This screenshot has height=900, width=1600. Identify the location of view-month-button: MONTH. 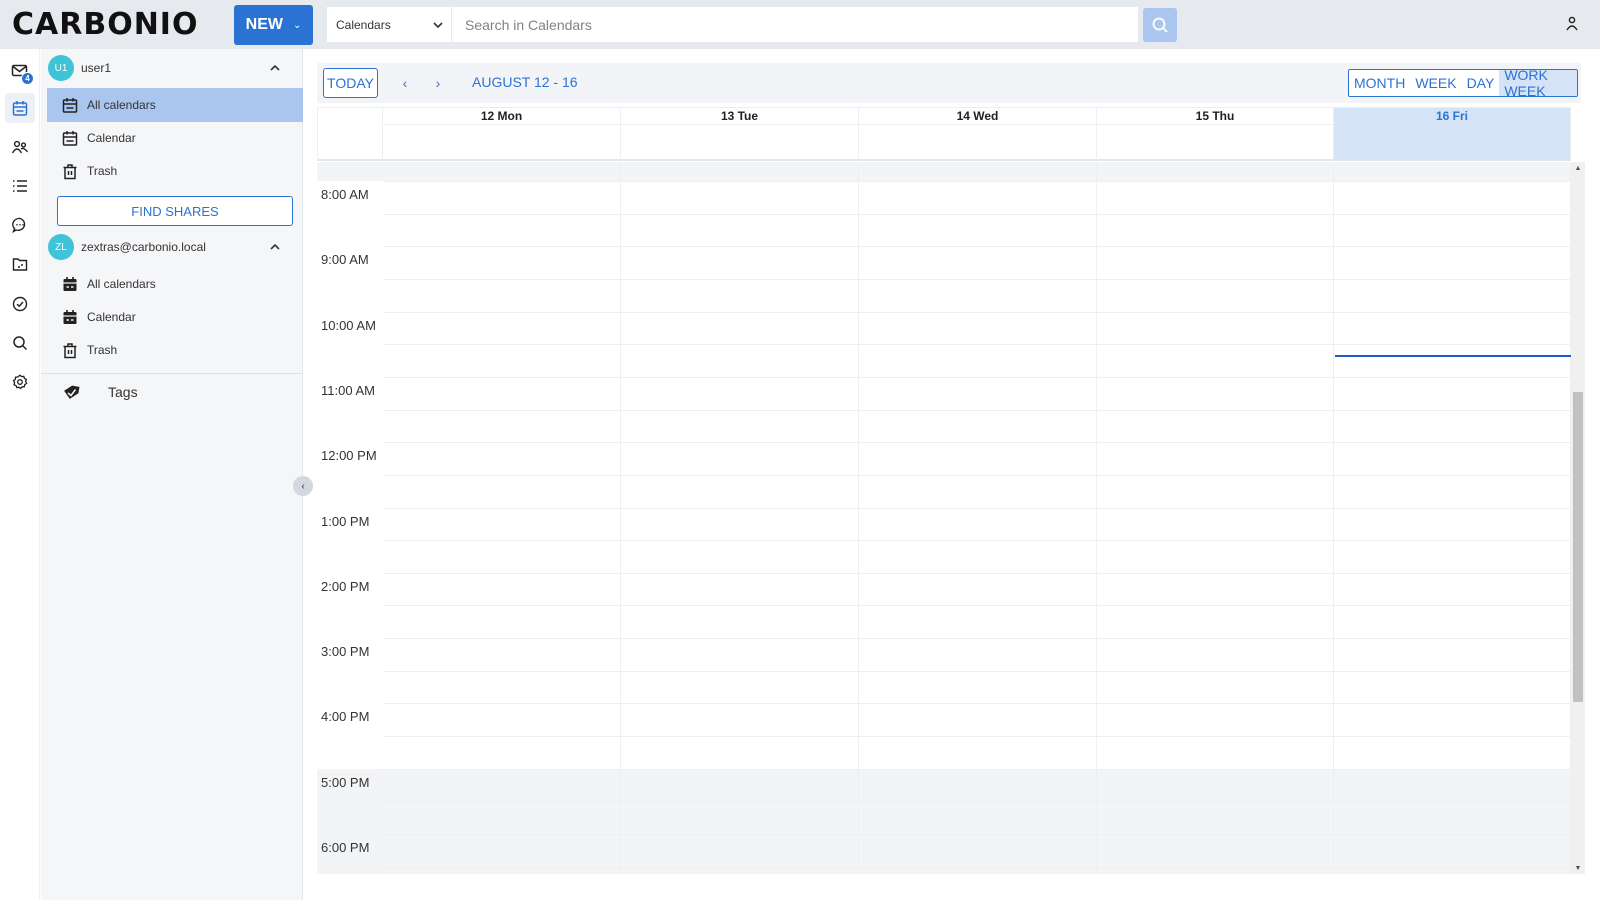
(1379, 83).